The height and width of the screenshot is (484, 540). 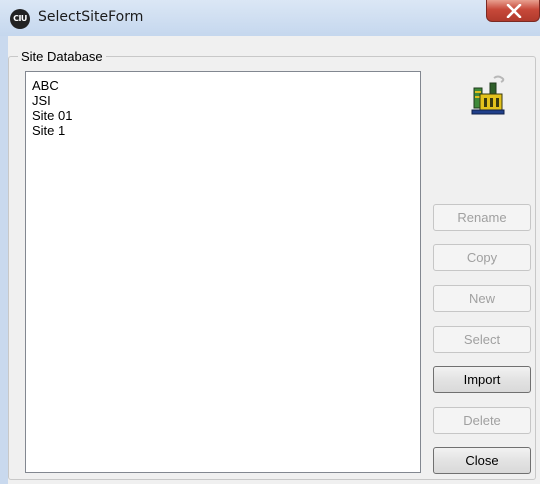 What do you see at coordinates (226, 100) in the screenshot?
I see `list-item: JSI` at bounding box center [226, 100].